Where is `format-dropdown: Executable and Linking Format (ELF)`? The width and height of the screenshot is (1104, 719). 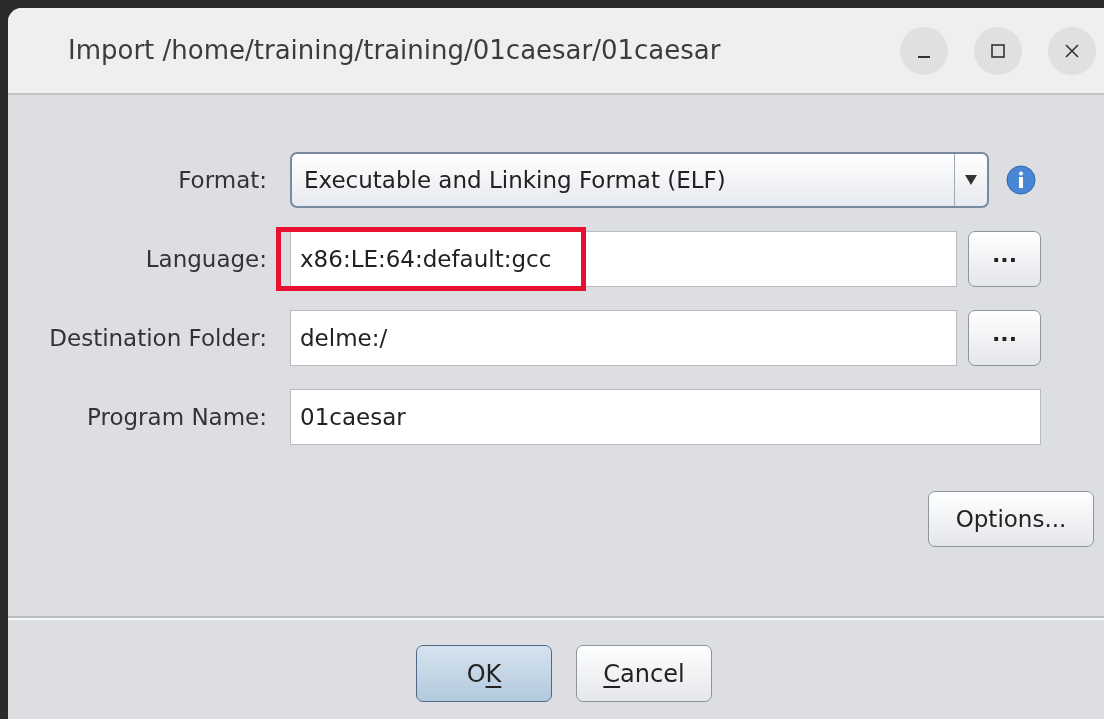 format-dropdown: Executable and Linking Format (ELF) is located at coordinates (639, 180).